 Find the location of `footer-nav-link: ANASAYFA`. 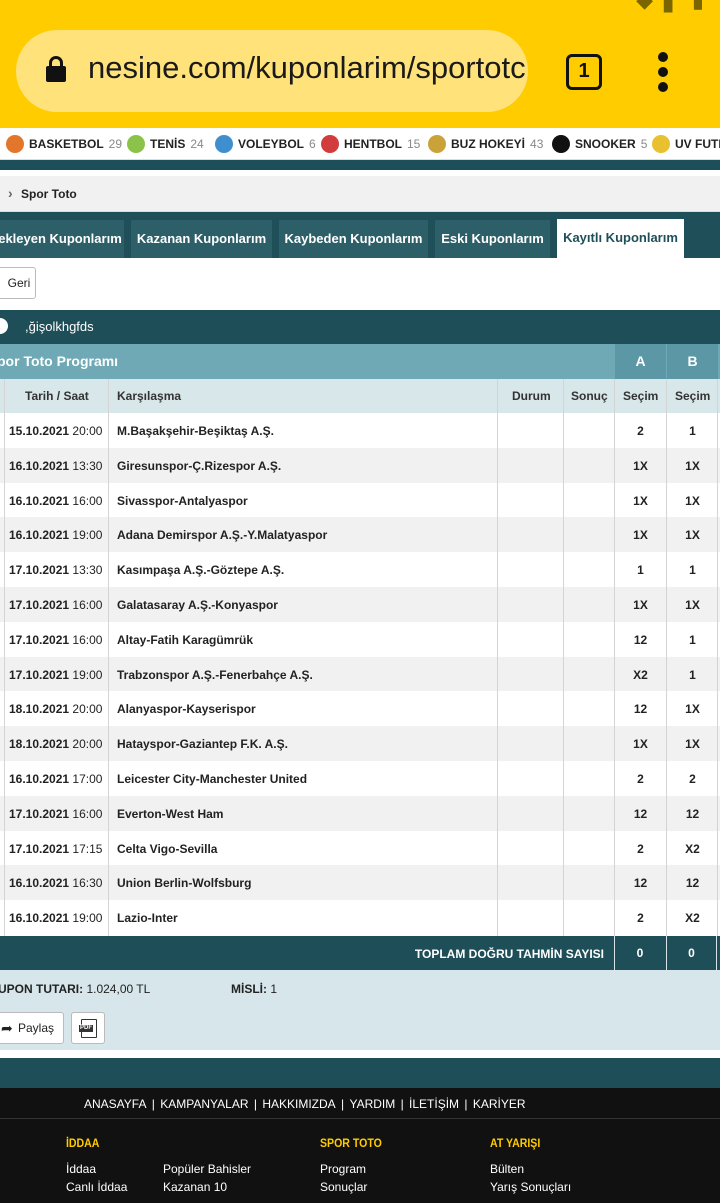

footer-nav-link: ANASAYFA is located at coordinates (115, 1104).